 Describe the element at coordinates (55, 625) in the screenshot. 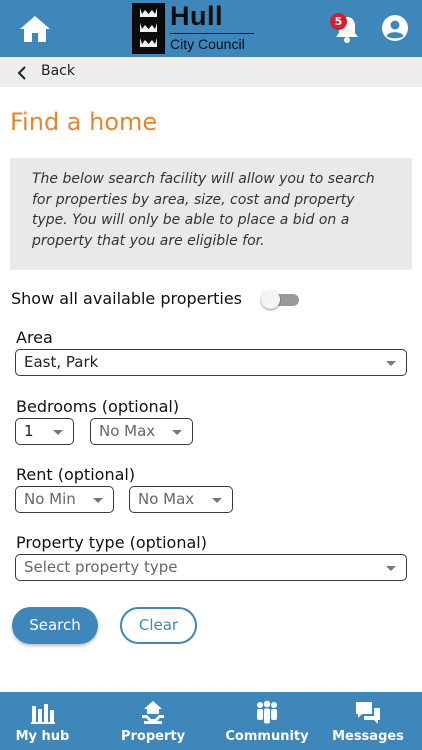

I see `search-button: Search` at that location.